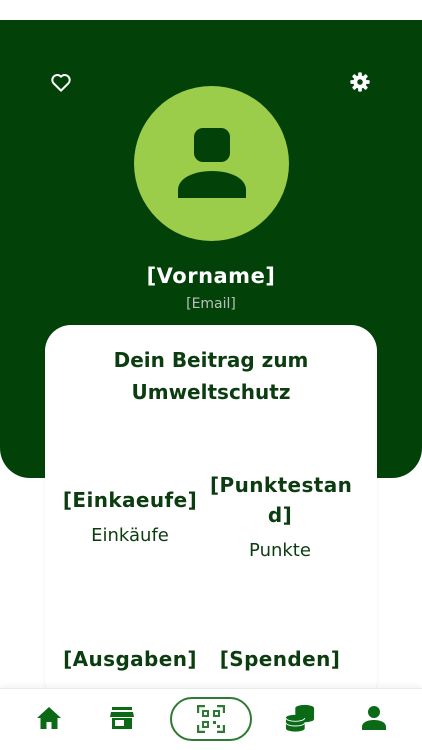  What do you see at coordinates (211, 276) in the screenshot?
I see `user-name: [Vorname]` at bounding box center [211, 276].